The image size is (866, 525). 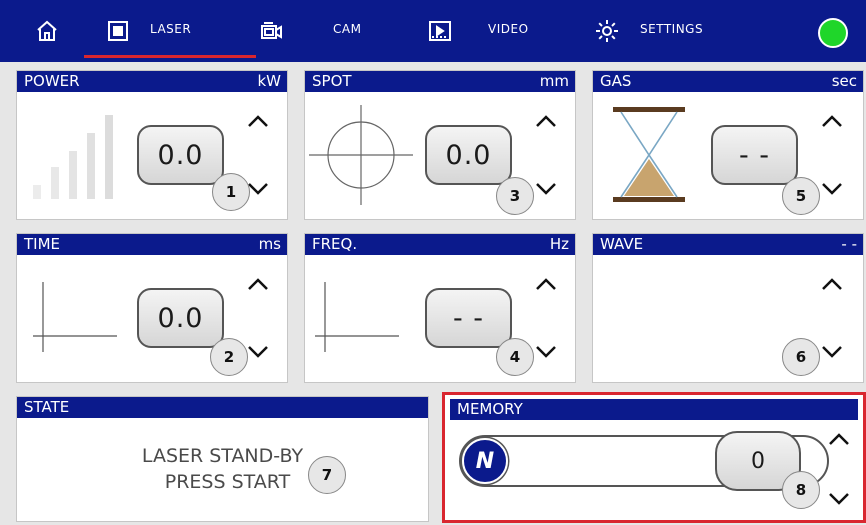 What do you see at coordinates (616, 81) in the screenshot?
I see `panel-title: GAS` at bounding box center [616, 81].